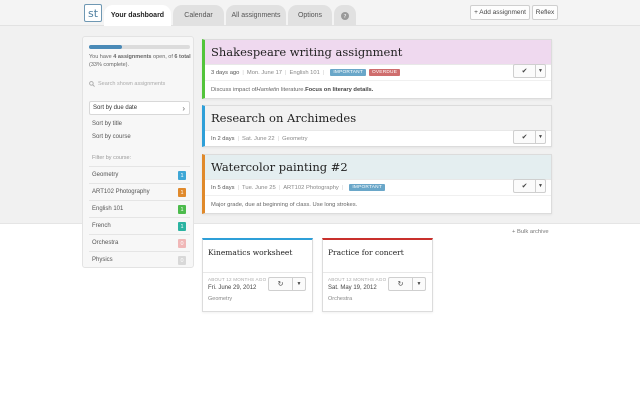 The image size is (640, 400). What do you see at coordinates (223, 138) in the screenshot?
I see `due-relative: In 2 days` at bounding box center [223, 138].